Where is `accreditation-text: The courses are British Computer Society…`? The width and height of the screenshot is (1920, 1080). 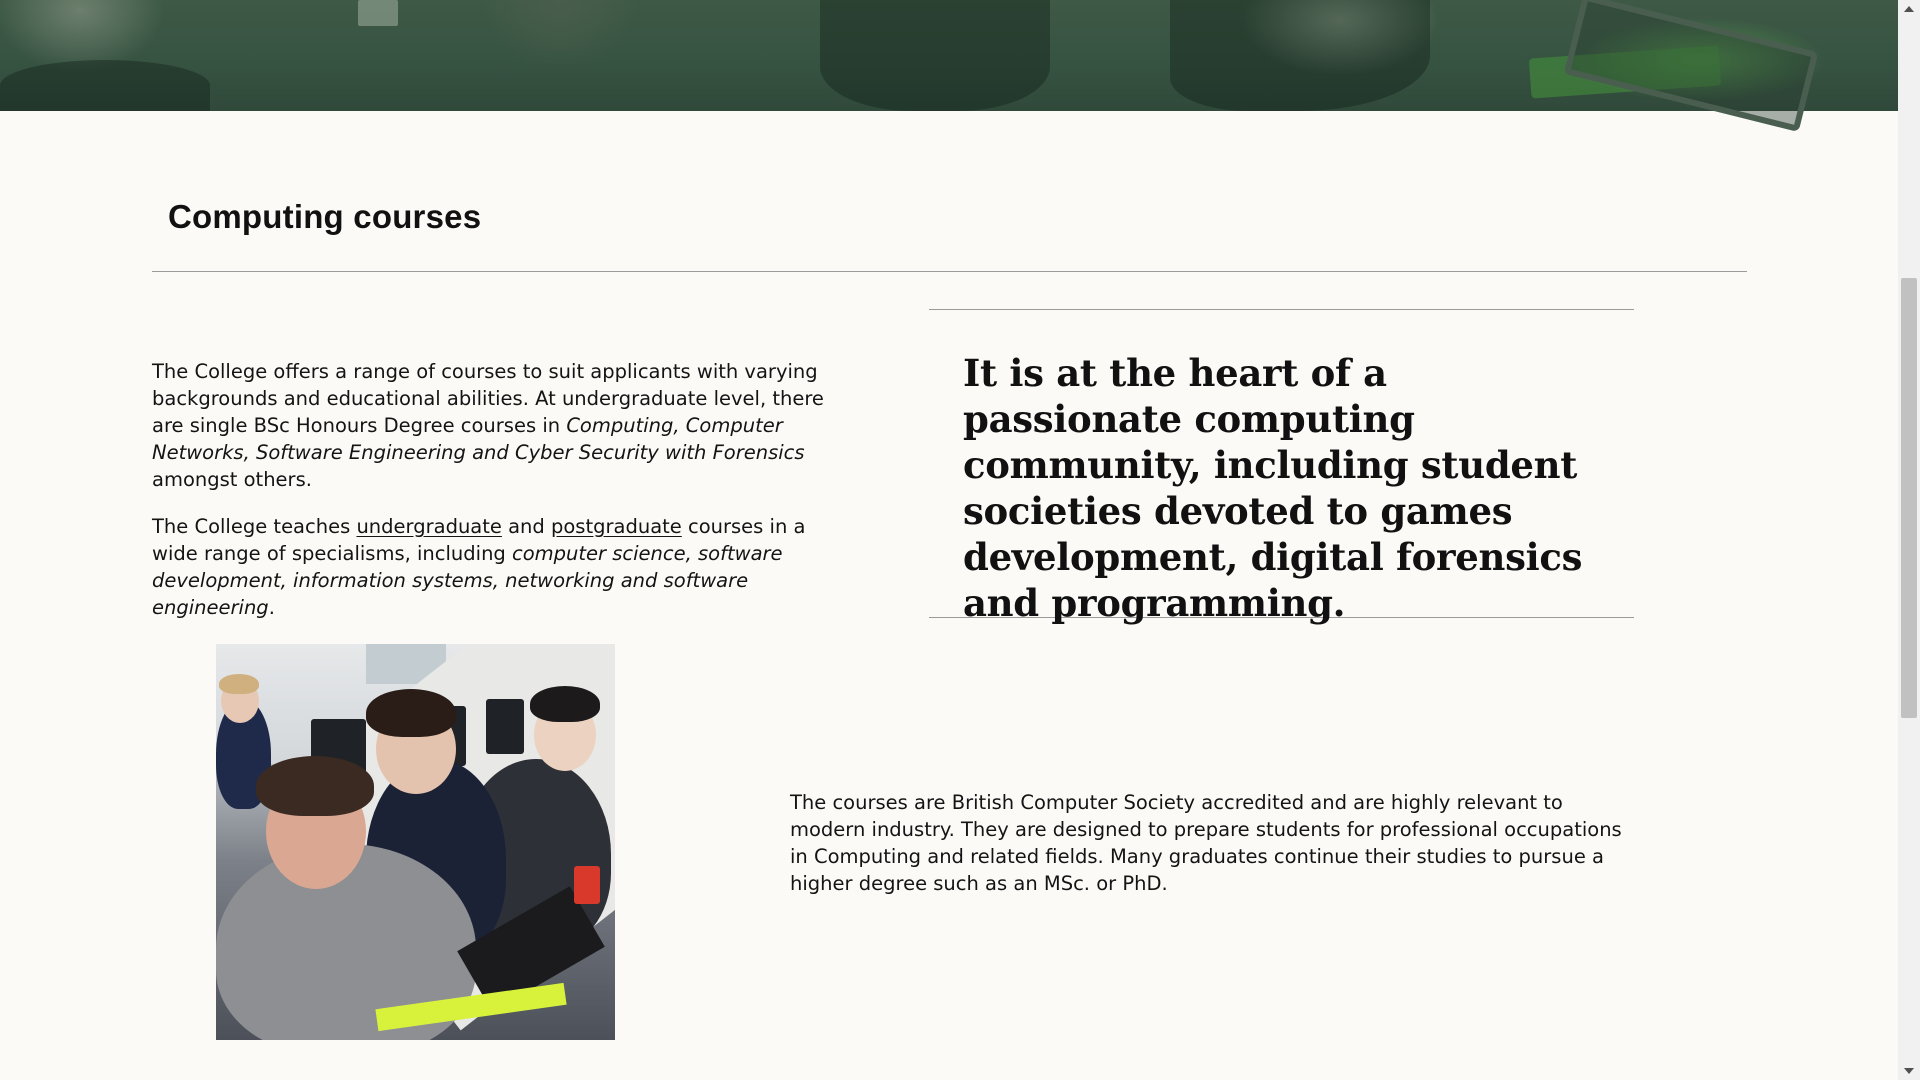 accreditation-text: The courses are British Computer Society… is located at coordinates (1206, 843).